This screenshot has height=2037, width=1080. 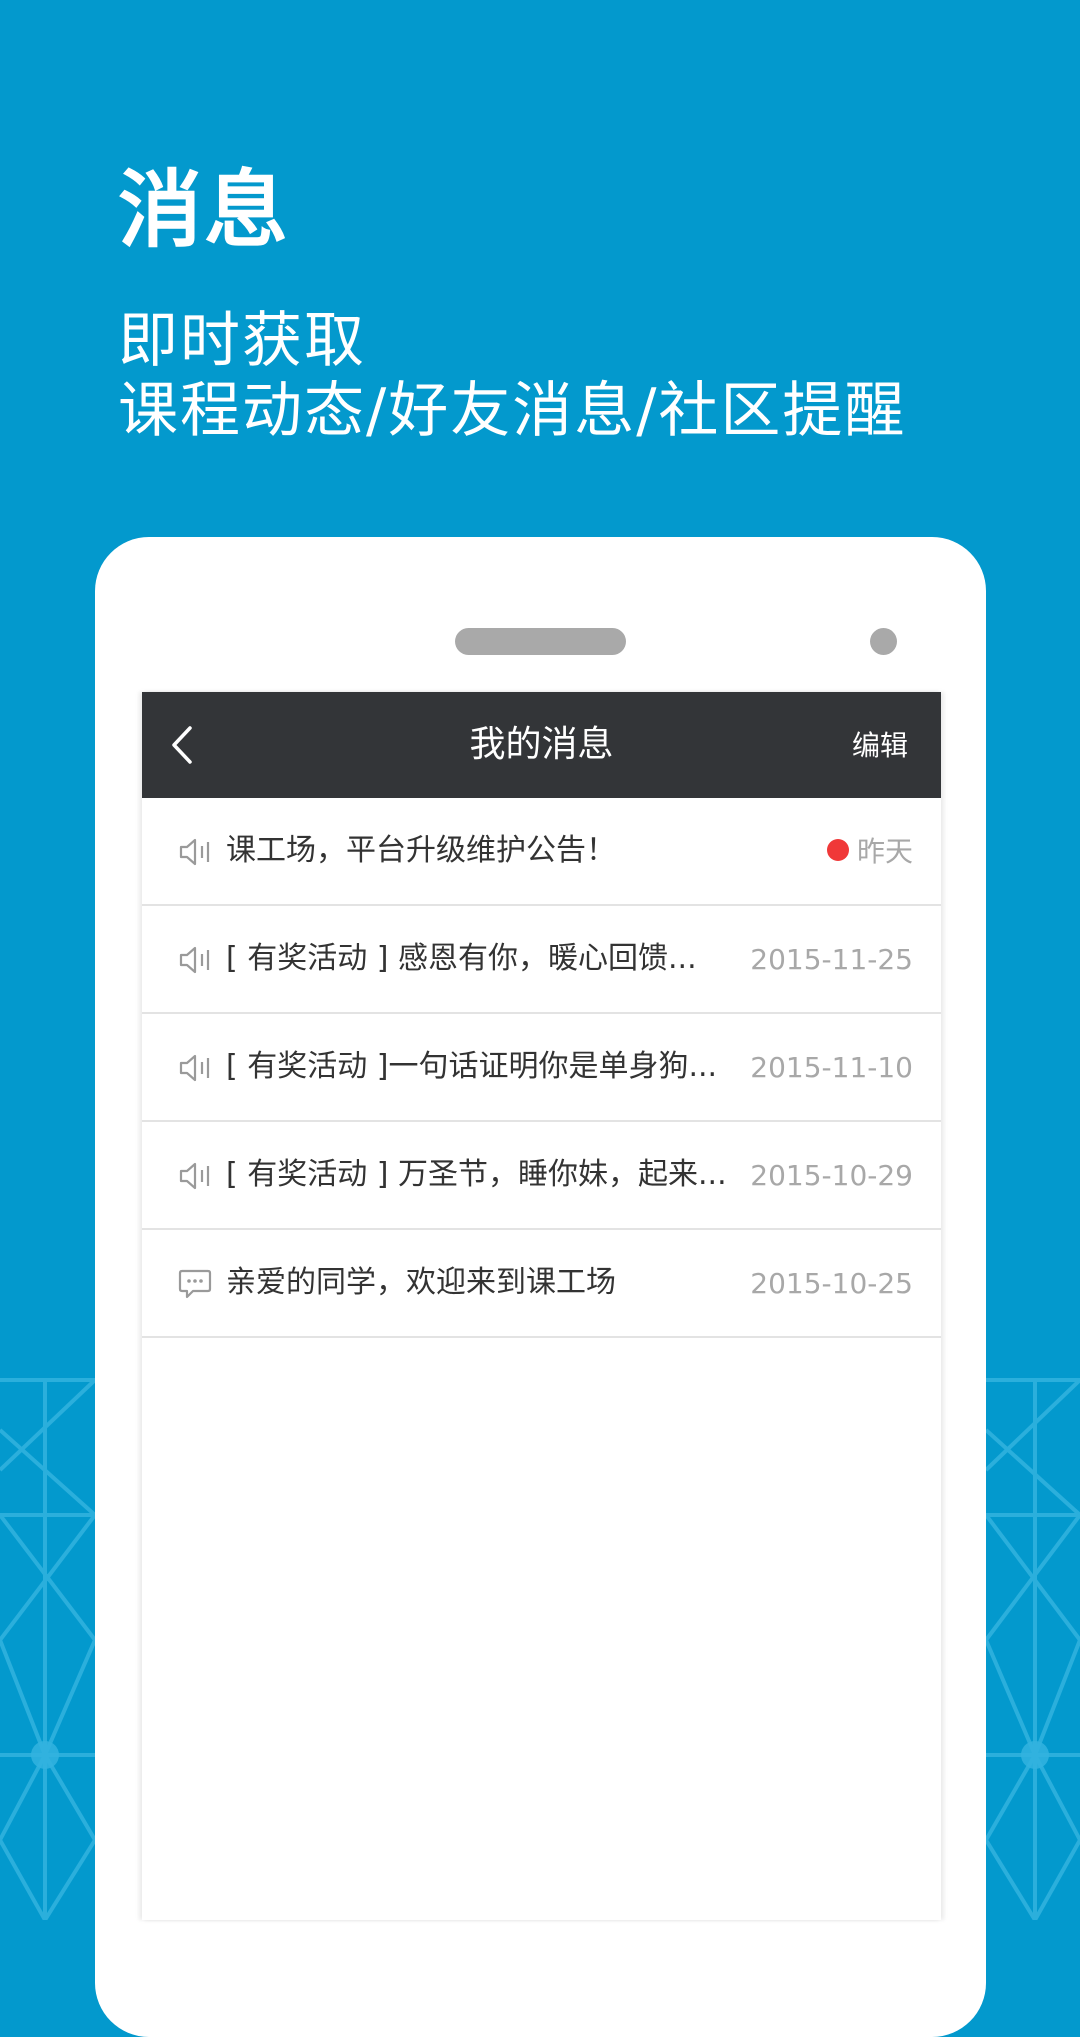 What do you see at coordinates (242, 341) in the screenshot?
I see `promo-subtitle-line-1: 即时获取` at bounding box center [242, 341].